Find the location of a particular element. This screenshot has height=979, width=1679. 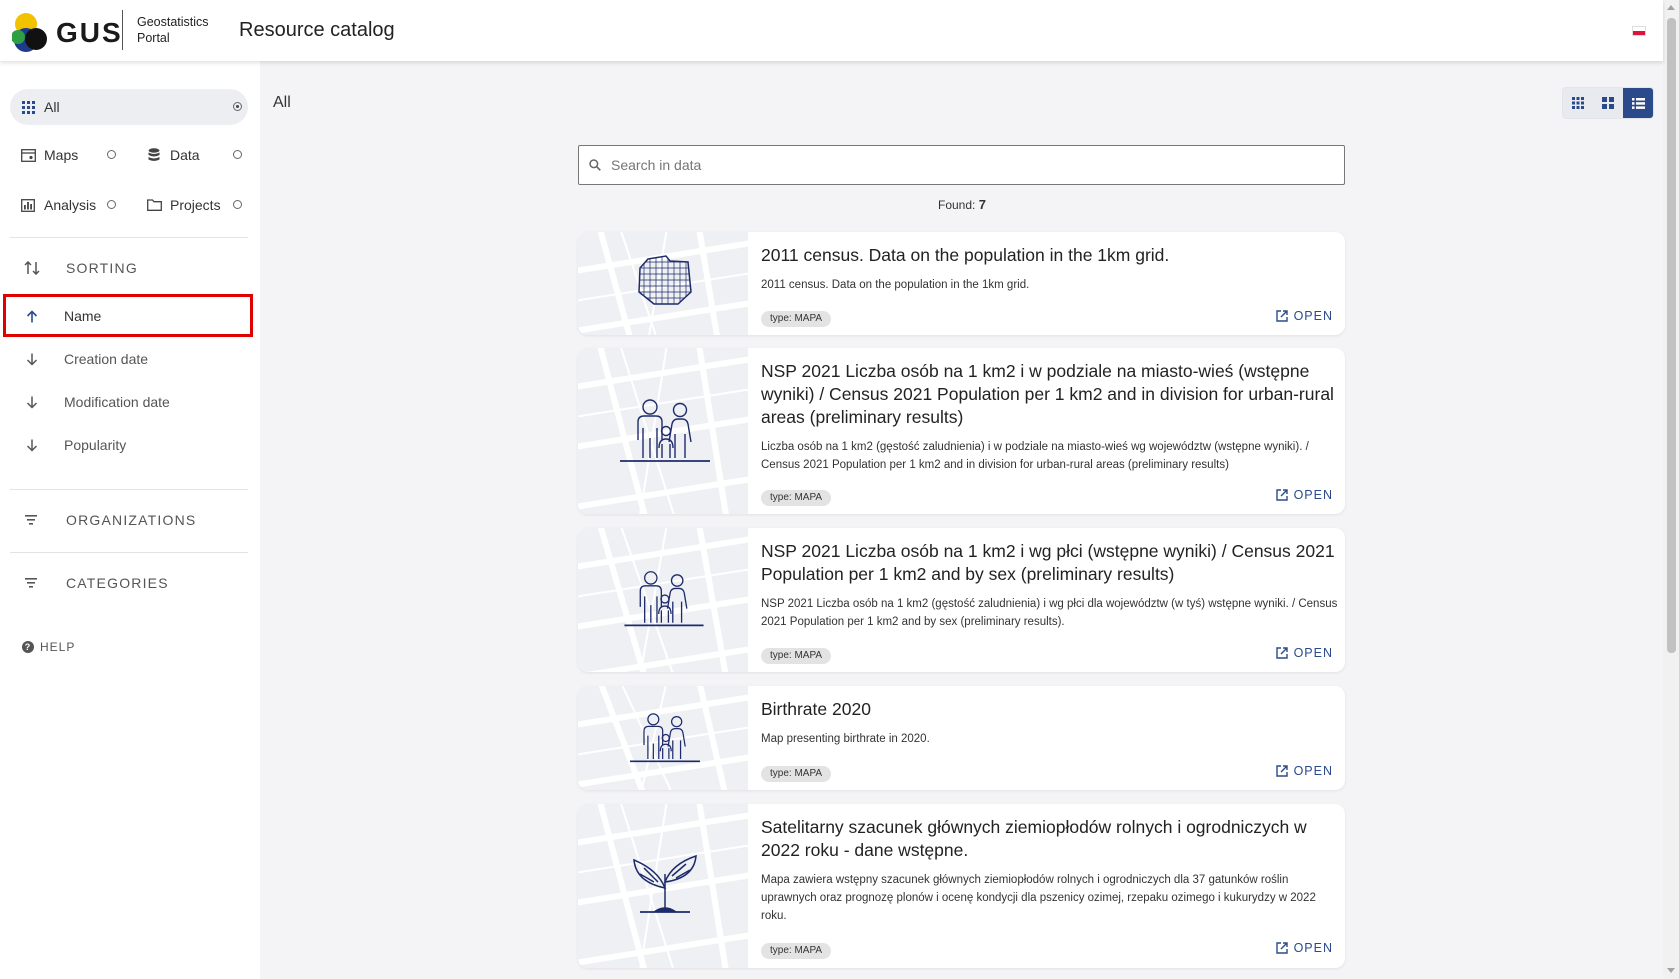

sort-creation-date: Creation date is located at coordinates (86, 359).